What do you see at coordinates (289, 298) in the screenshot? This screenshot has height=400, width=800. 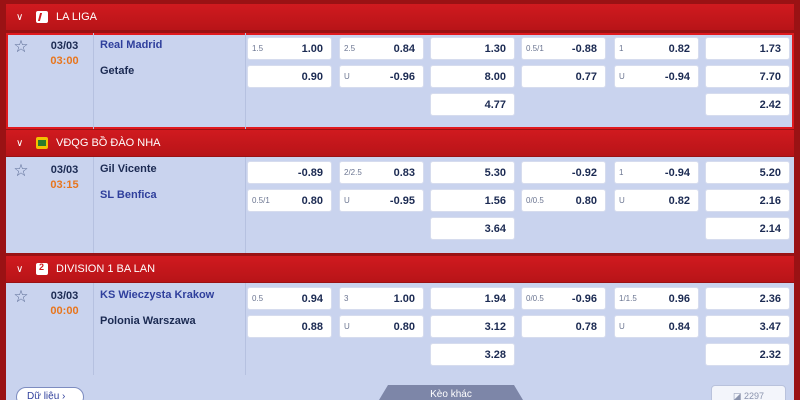 I see `odds-cell: 0.5 0.94` at bounding box center [289, 298].